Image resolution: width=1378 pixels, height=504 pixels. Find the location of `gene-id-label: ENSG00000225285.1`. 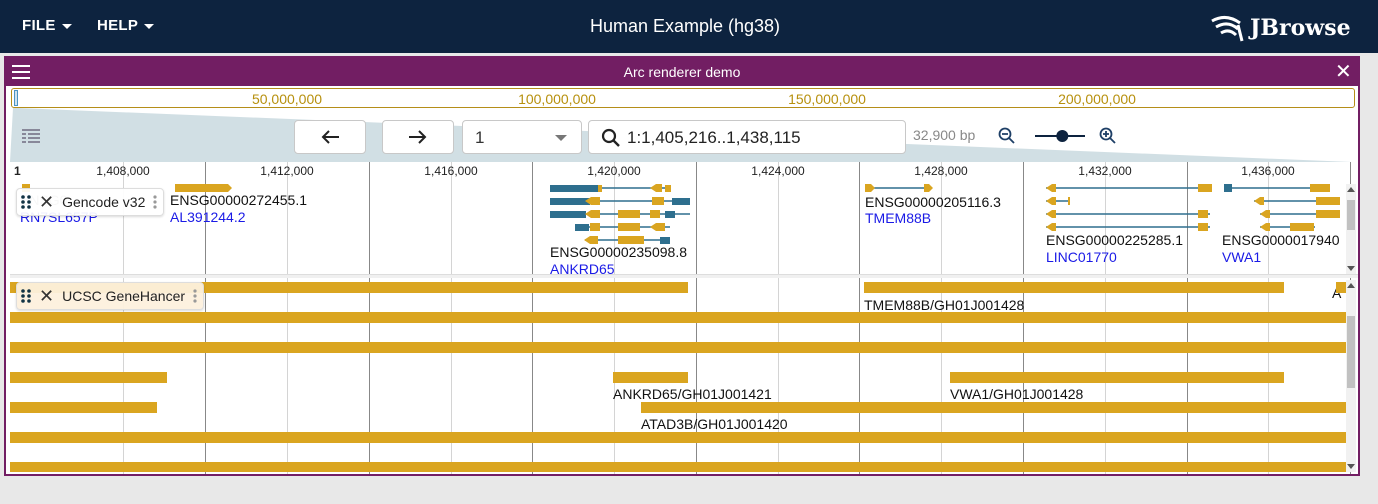

gene-id-label: ENSG00000225285.1 is located at coordinates (1114, 240).